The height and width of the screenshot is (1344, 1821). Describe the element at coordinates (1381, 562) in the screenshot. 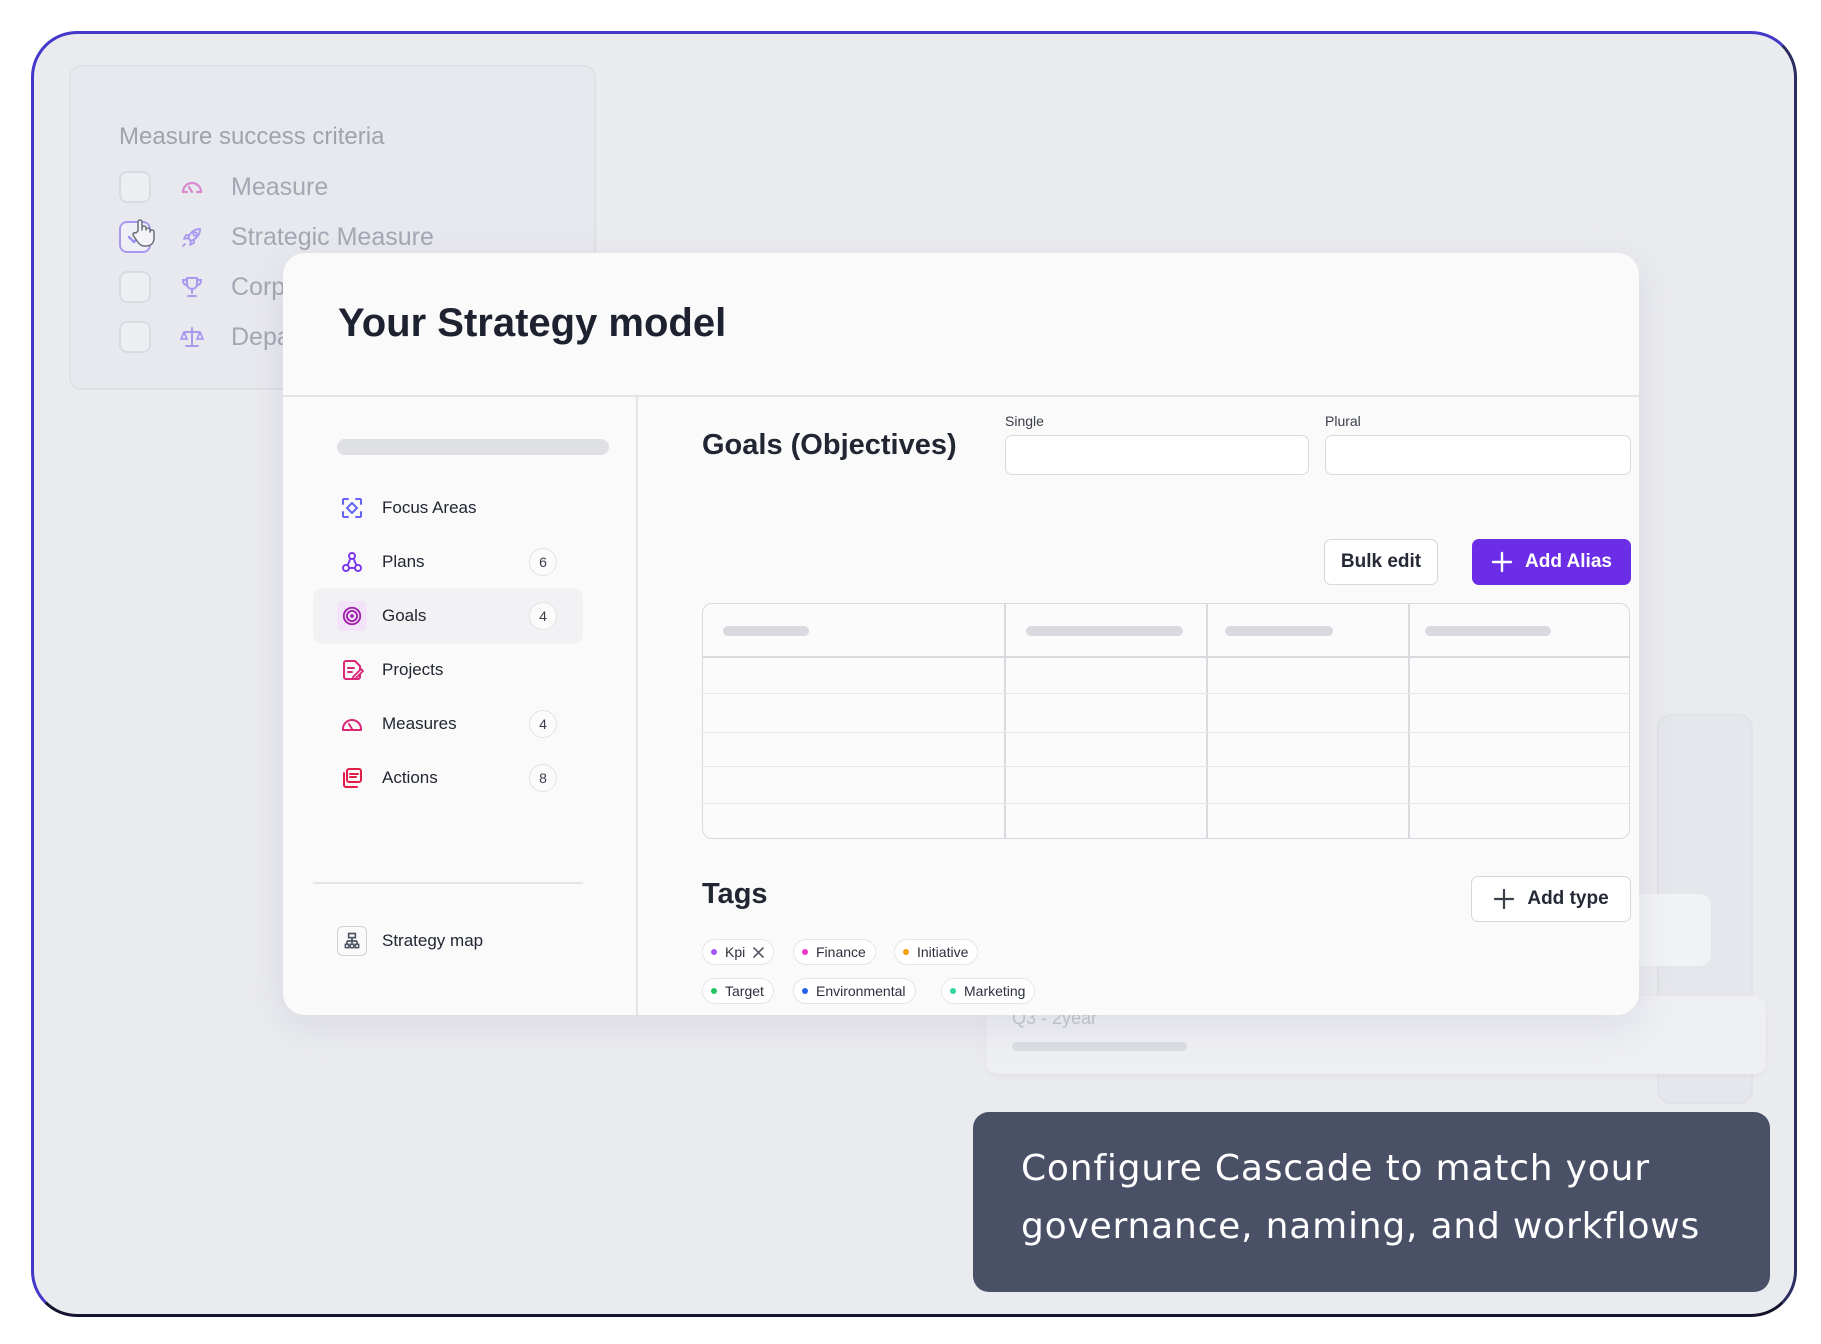

I see `bulk-edit-button: Bulk edit` at that location.